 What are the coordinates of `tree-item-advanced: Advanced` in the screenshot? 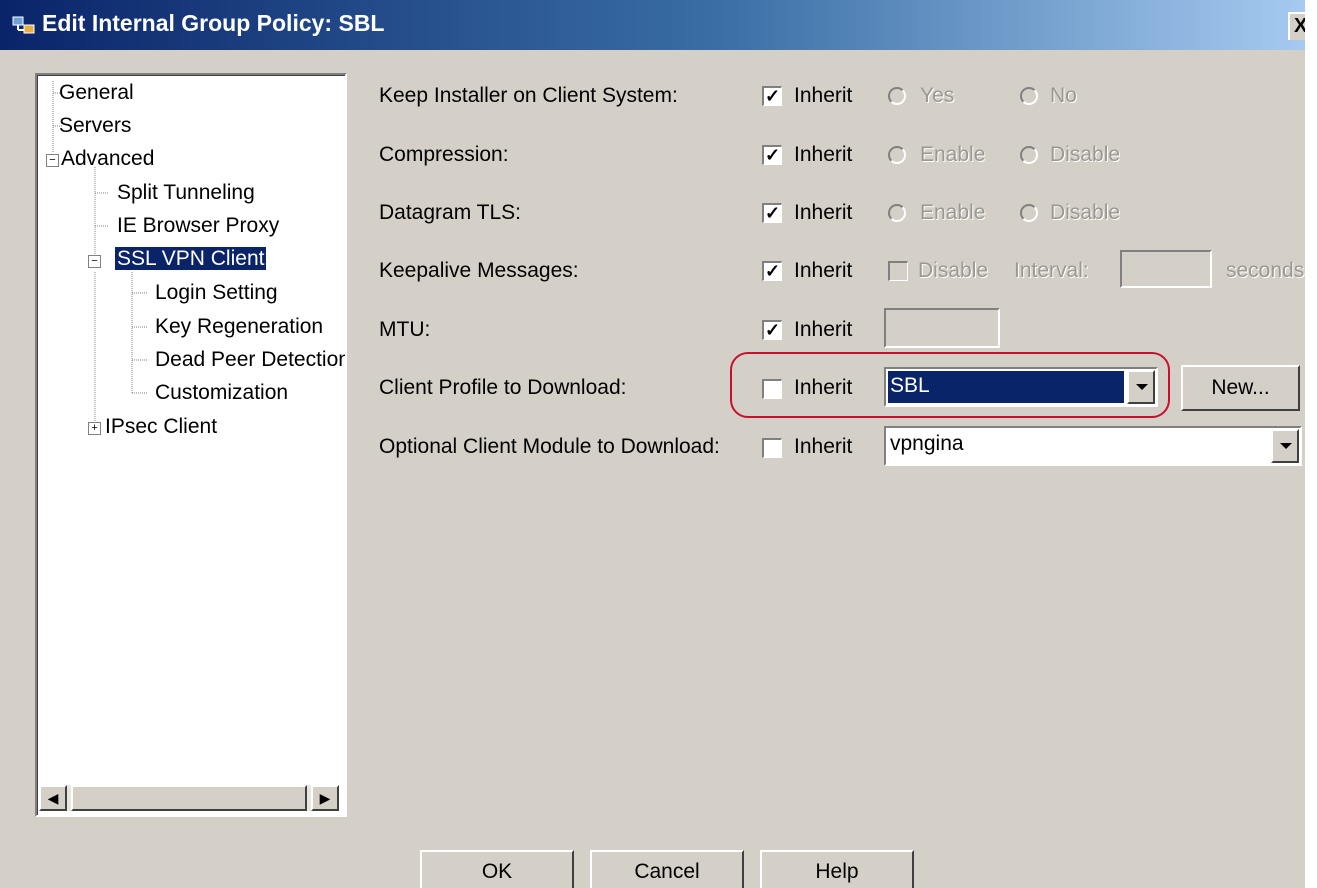 It's located at (107, 159).